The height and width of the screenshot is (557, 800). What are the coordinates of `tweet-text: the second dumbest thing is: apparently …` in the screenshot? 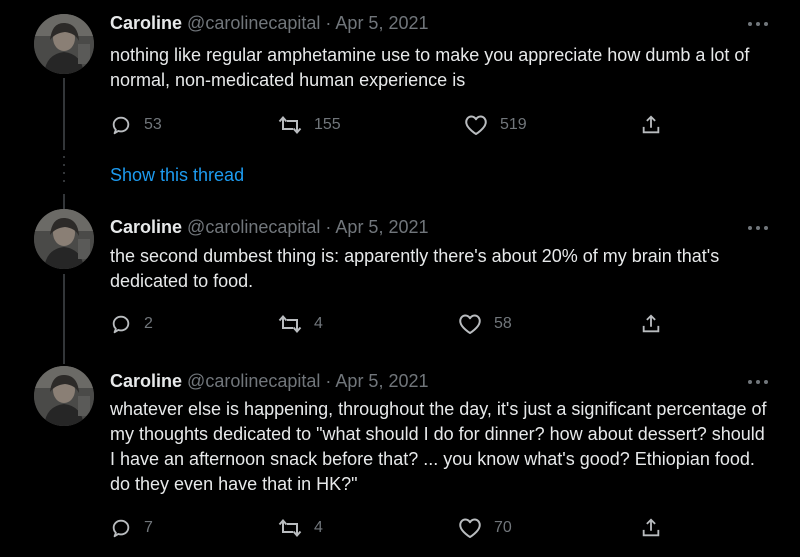 It's located at (415, 268).